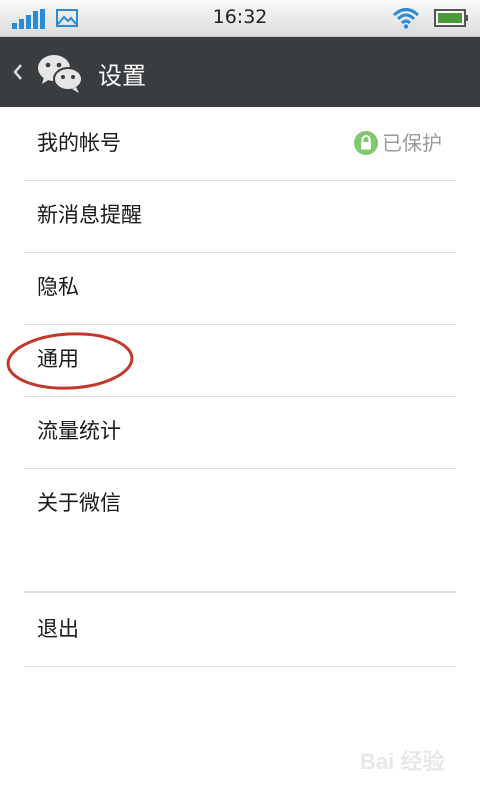 This screenshot has width=480, height=800. I want to click on menu-item-about-wechat: 关于微信, so click(240, 504).